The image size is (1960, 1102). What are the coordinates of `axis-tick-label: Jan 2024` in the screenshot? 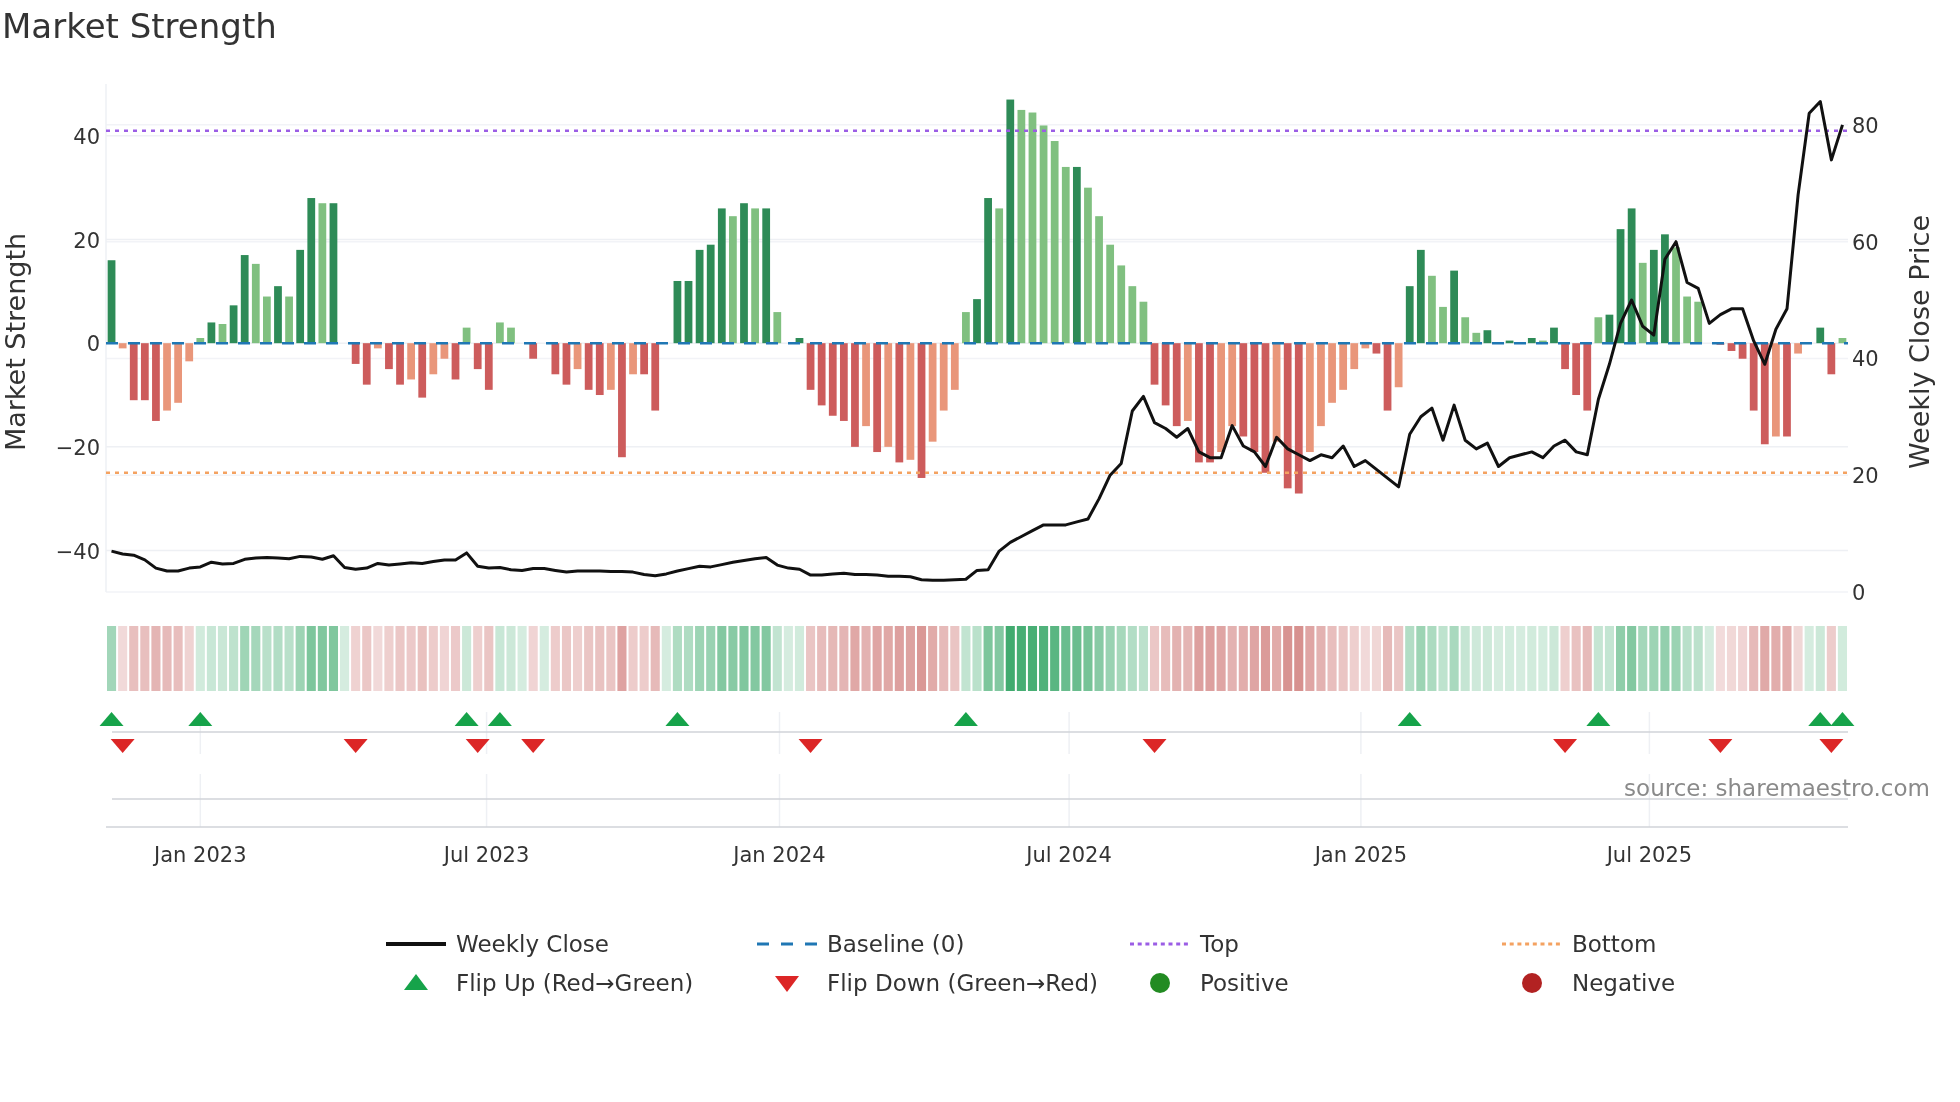 It's located at (779, 855).